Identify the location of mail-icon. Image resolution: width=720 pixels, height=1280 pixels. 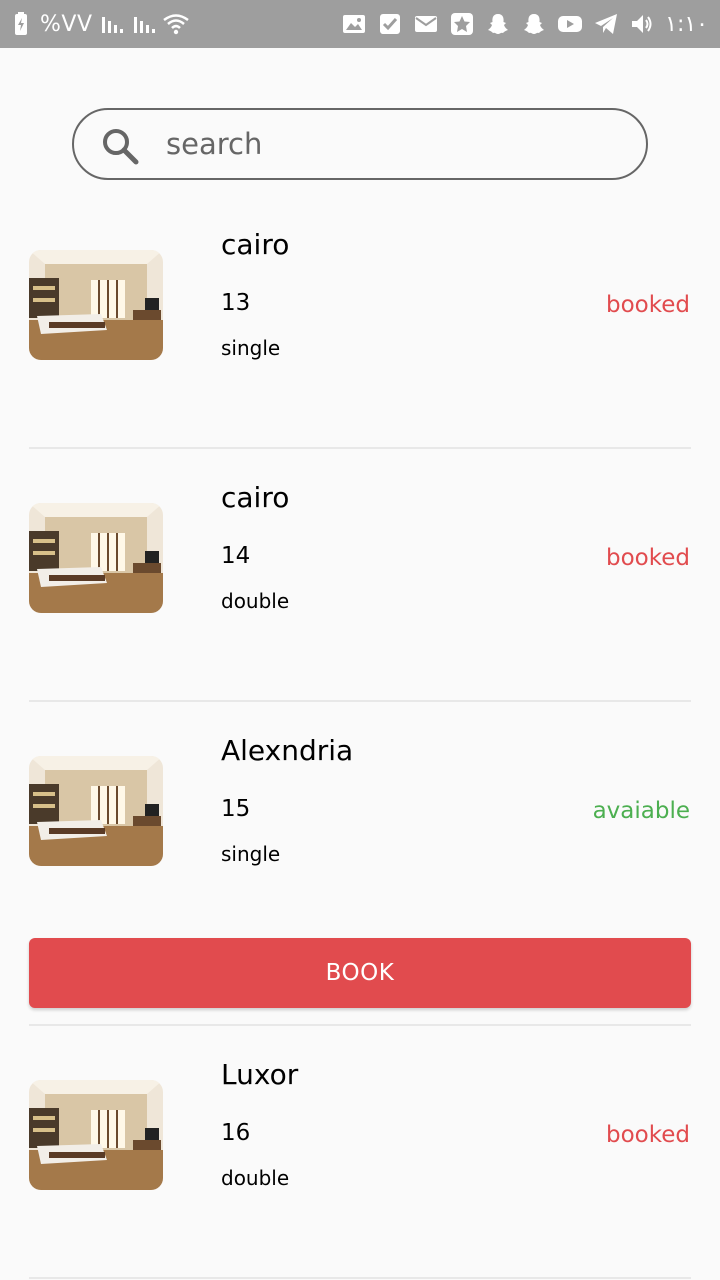
(426, 24).